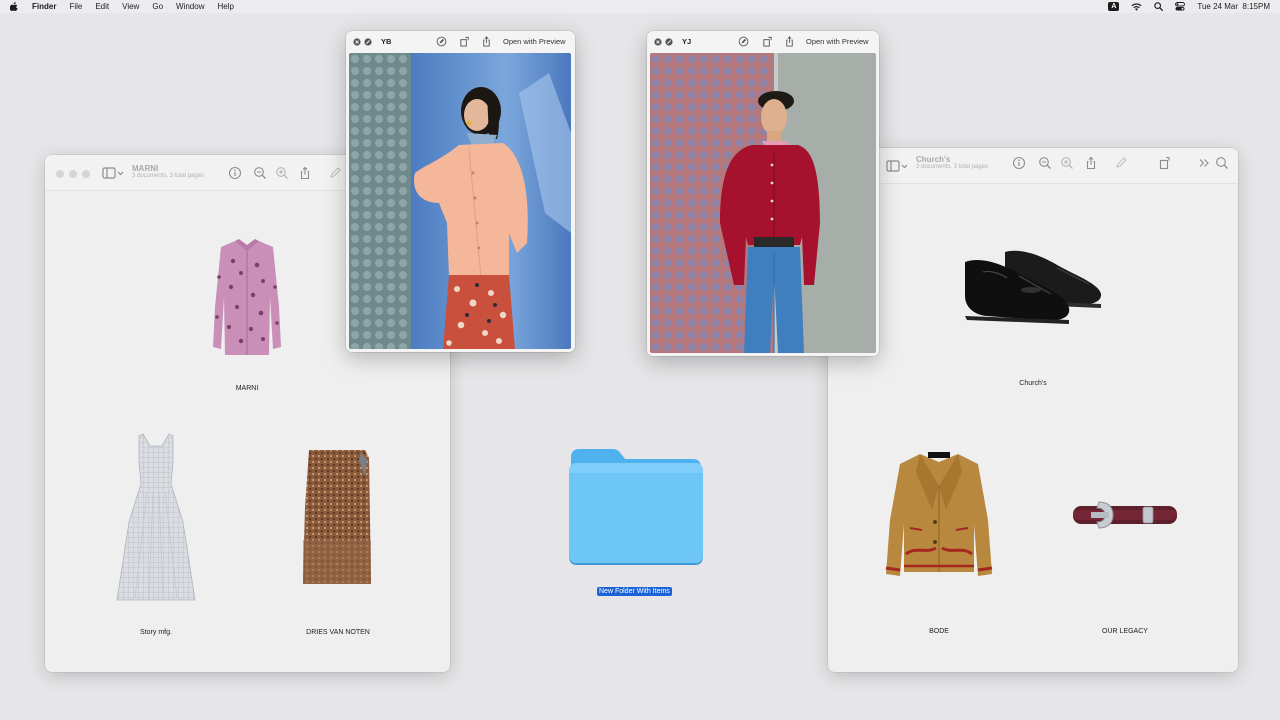  What do you see at coordinates (1159, 6) in the screenshot?
I see `spotlight-search-icon` at bounding box center [1159, 6].